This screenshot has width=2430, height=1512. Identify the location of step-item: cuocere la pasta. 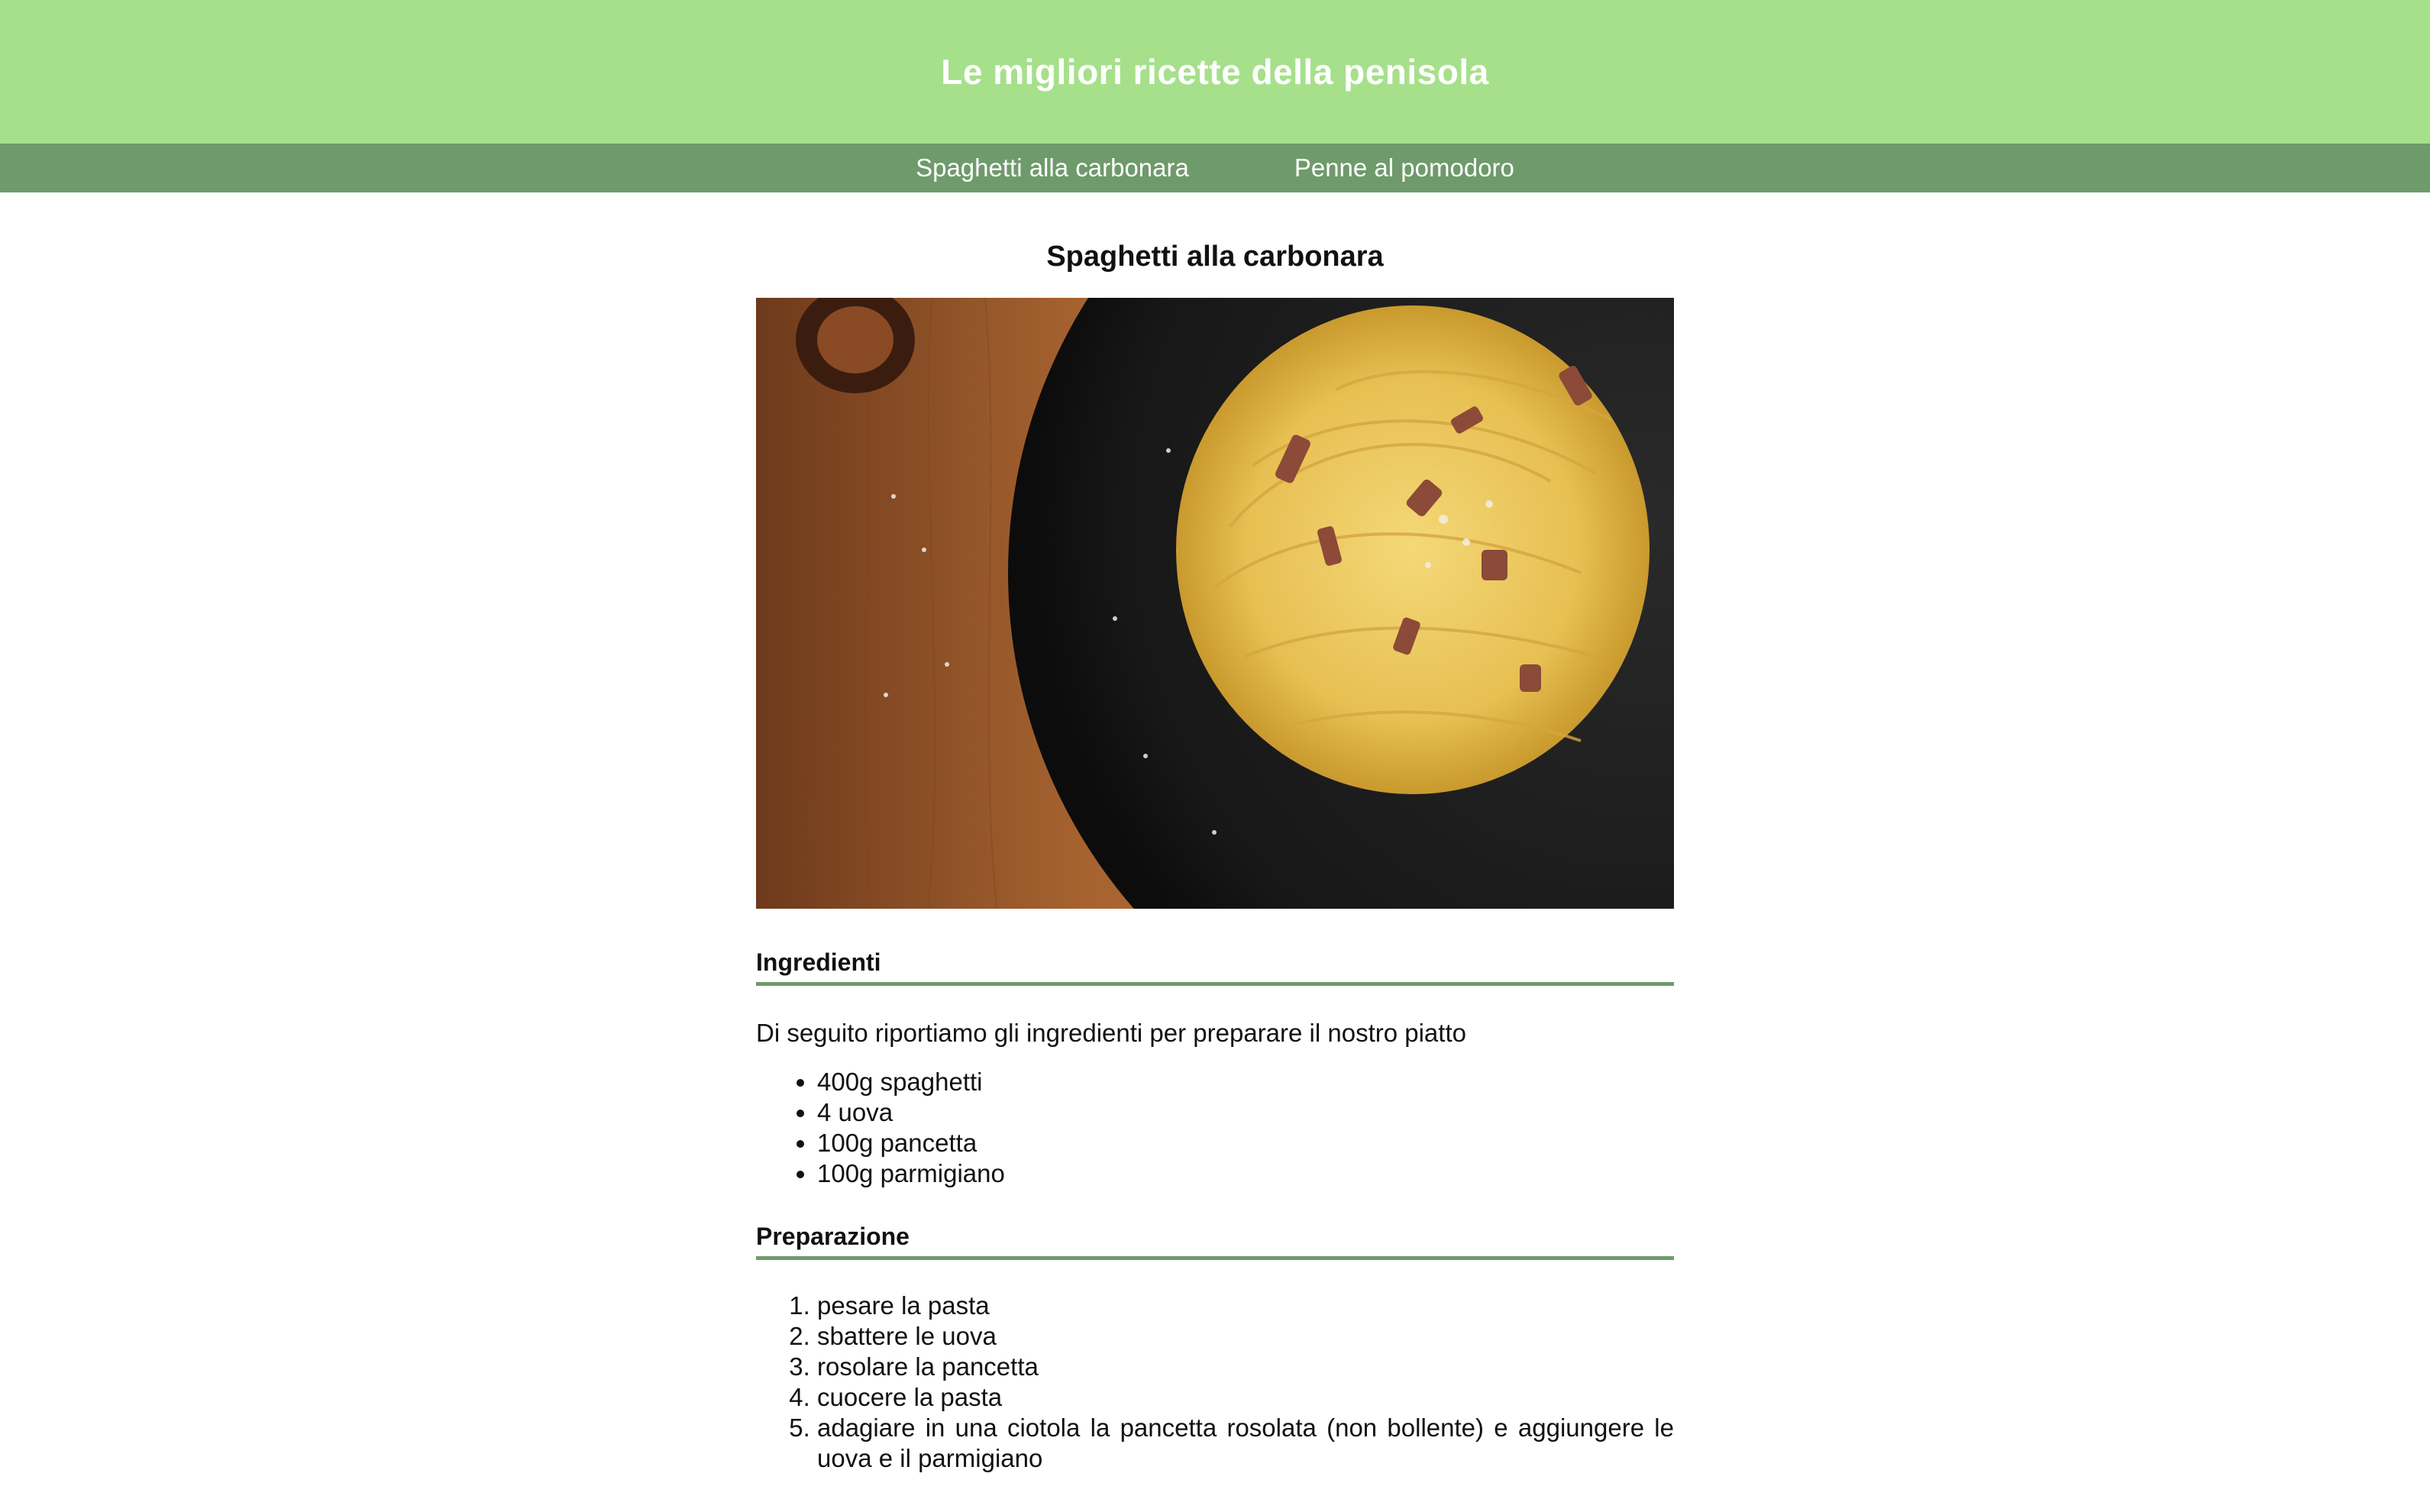
(1246, 1397).